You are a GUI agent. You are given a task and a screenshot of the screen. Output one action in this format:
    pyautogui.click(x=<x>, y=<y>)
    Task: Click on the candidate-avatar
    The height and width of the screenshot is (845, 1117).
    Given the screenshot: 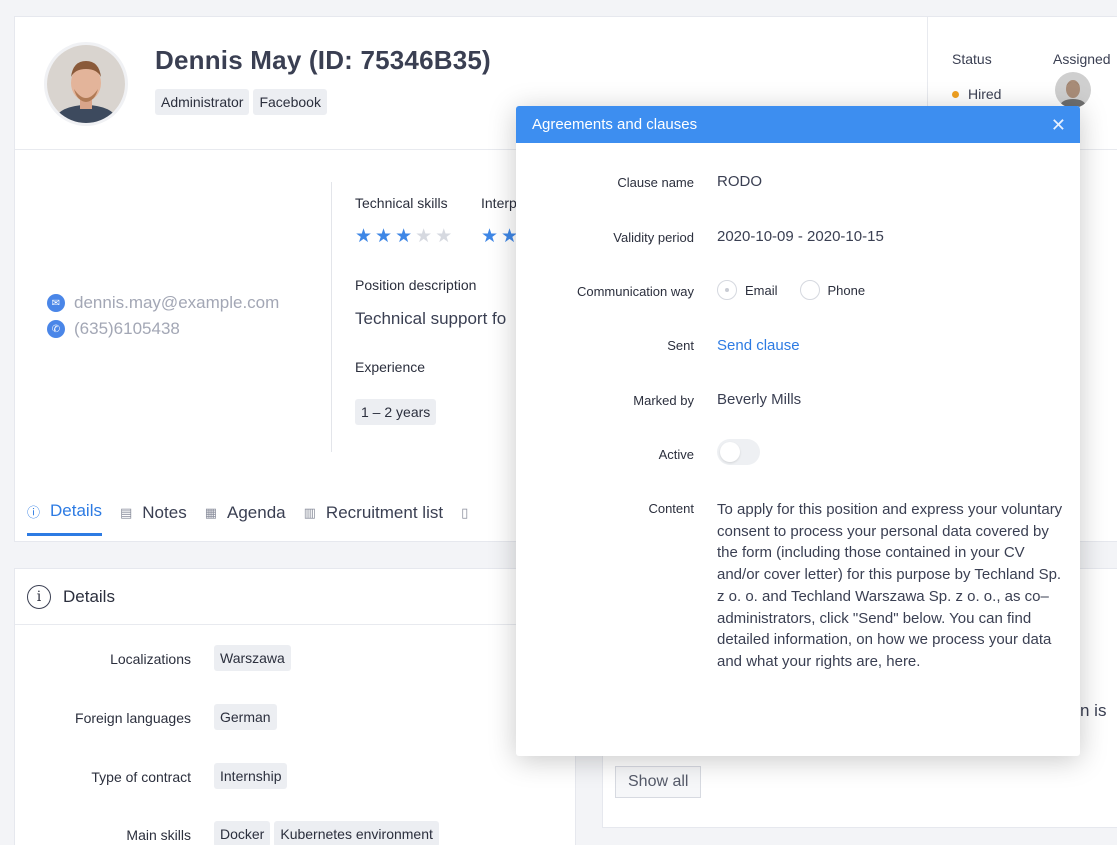 What is the action you would take?
    pyautogui.click(x=86, y=84)
    